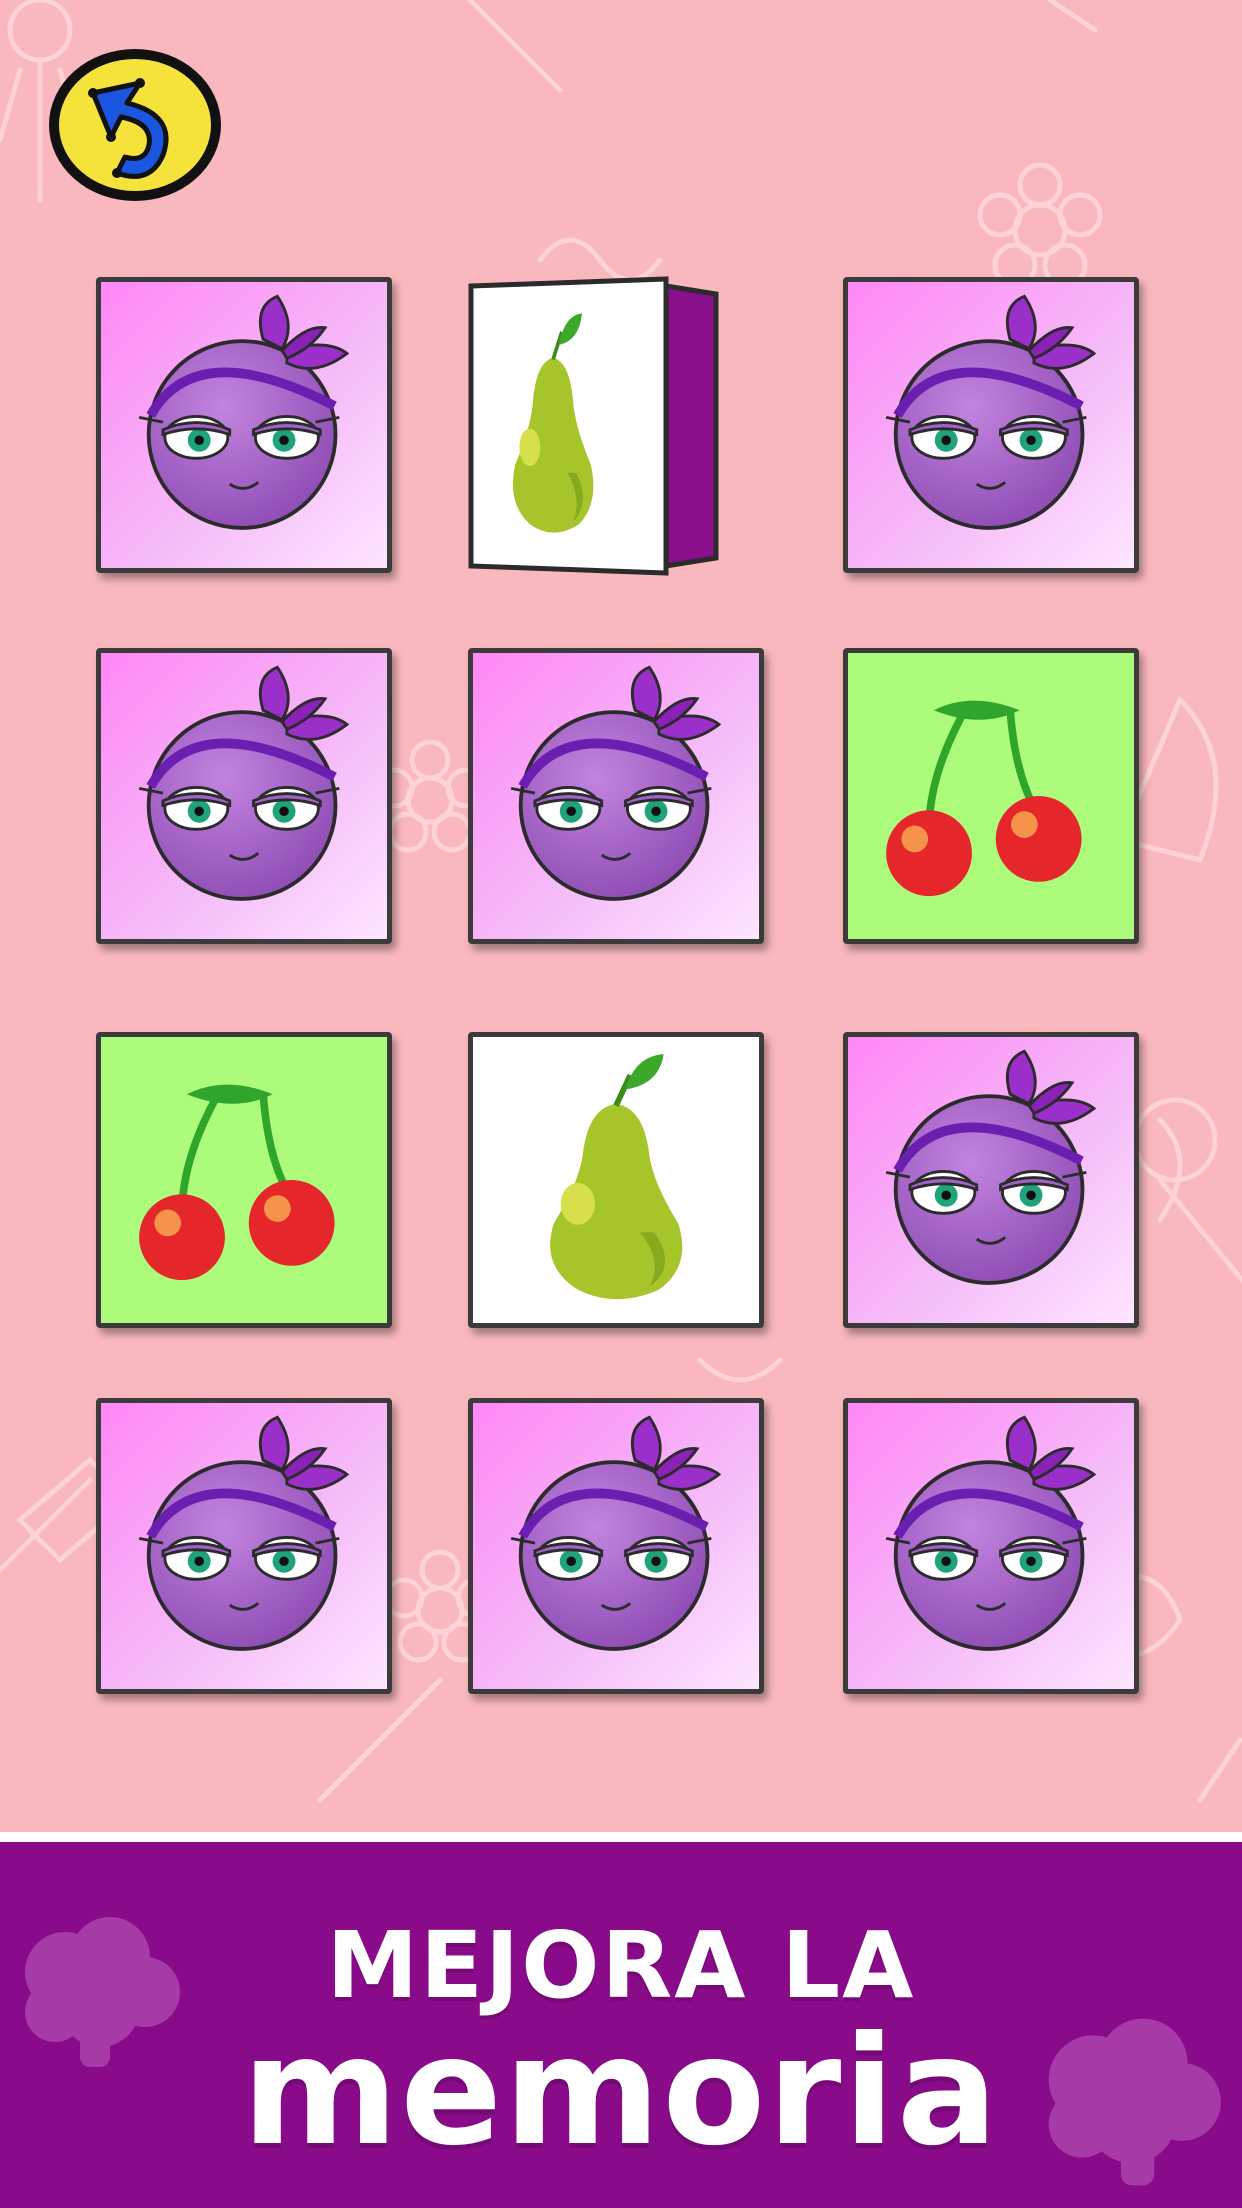 The width and height of the screenshot is (1242, 2208). I want to click on back-arrow-icon, so click(135, 125).